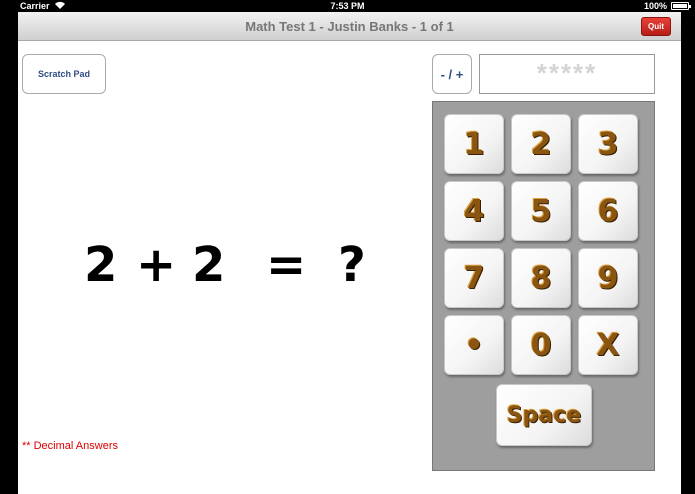  I want to click on status-bar: Carrier 7:53 PM 100%, so click(347, 6).